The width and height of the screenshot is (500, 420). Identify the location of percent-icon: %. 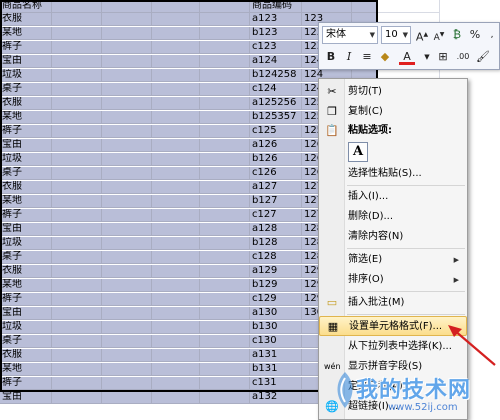
(475, 35).